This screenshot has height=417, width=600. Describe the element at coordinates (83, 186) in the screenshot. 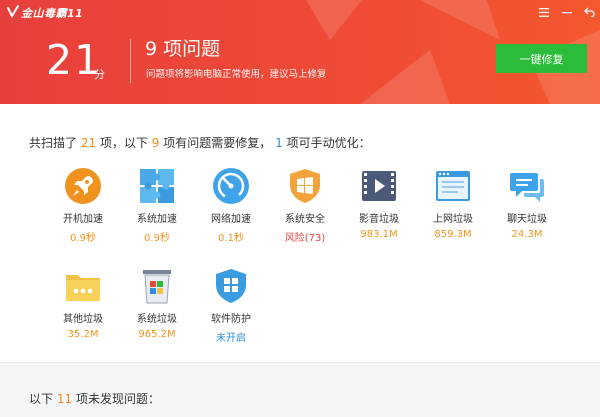

I see `rocket-icon` at that location.